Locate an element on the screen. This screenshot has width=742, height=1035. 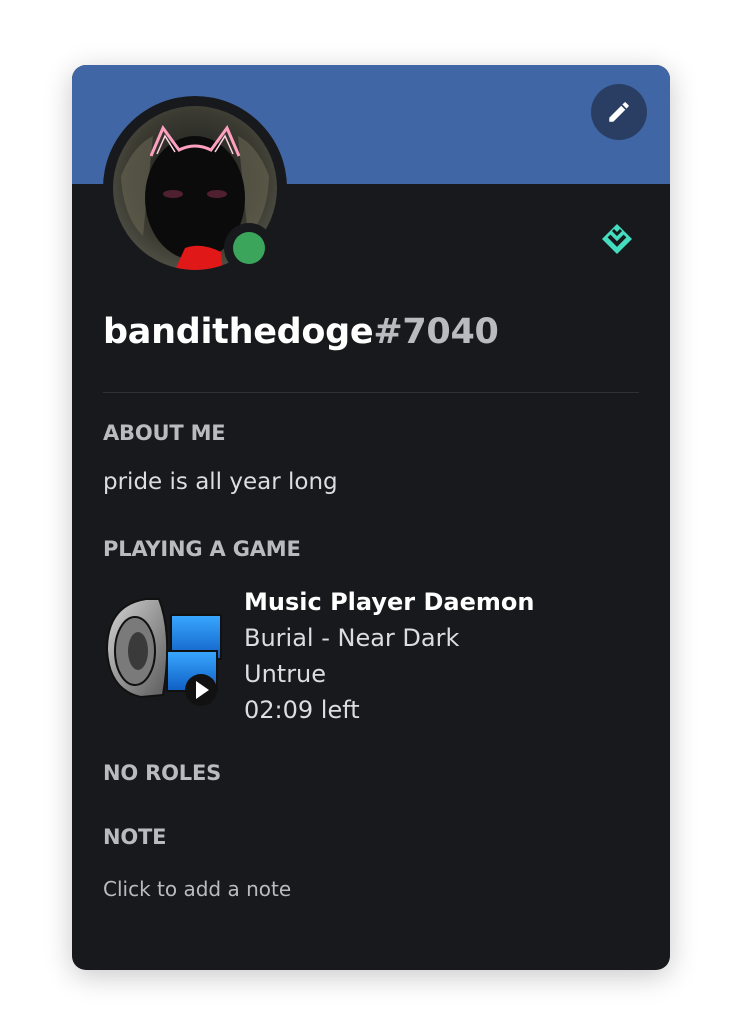
about-me-heading: ABOUT ME is located at coordinates (164, 433).